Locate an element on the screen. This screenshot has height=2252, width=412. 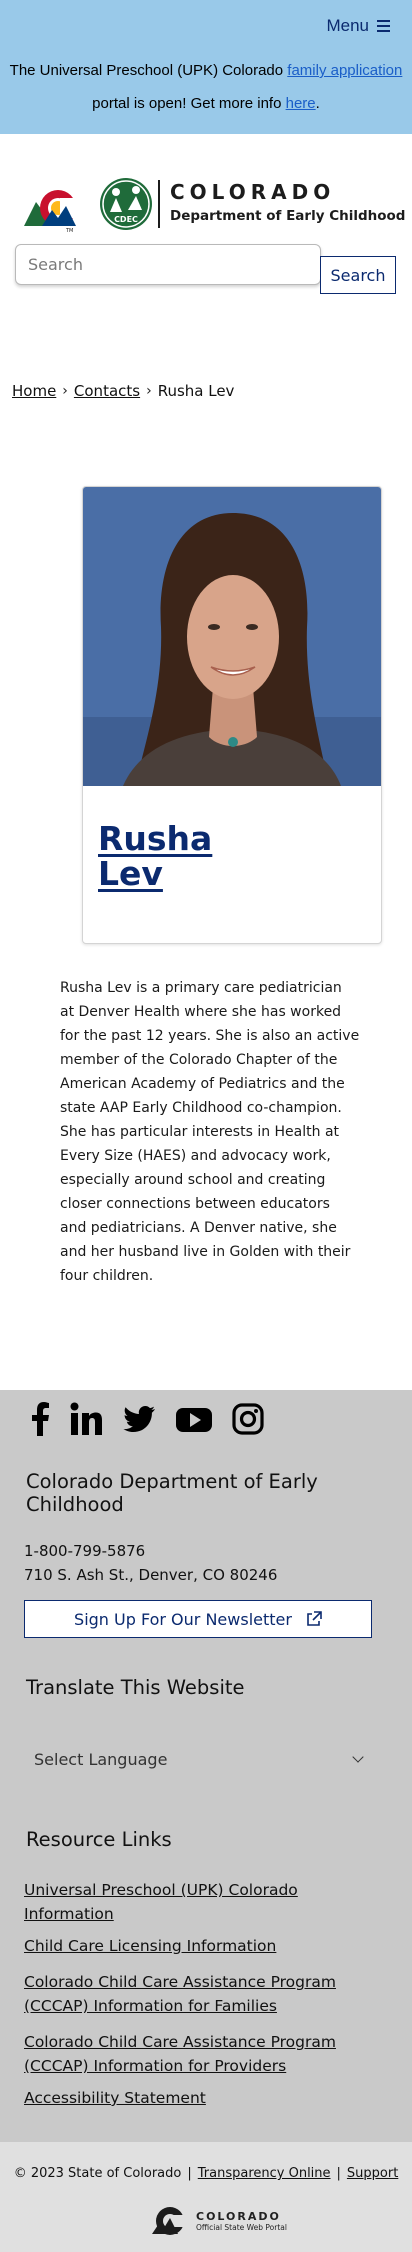
logo-divider is located at coordinates (159, 204).